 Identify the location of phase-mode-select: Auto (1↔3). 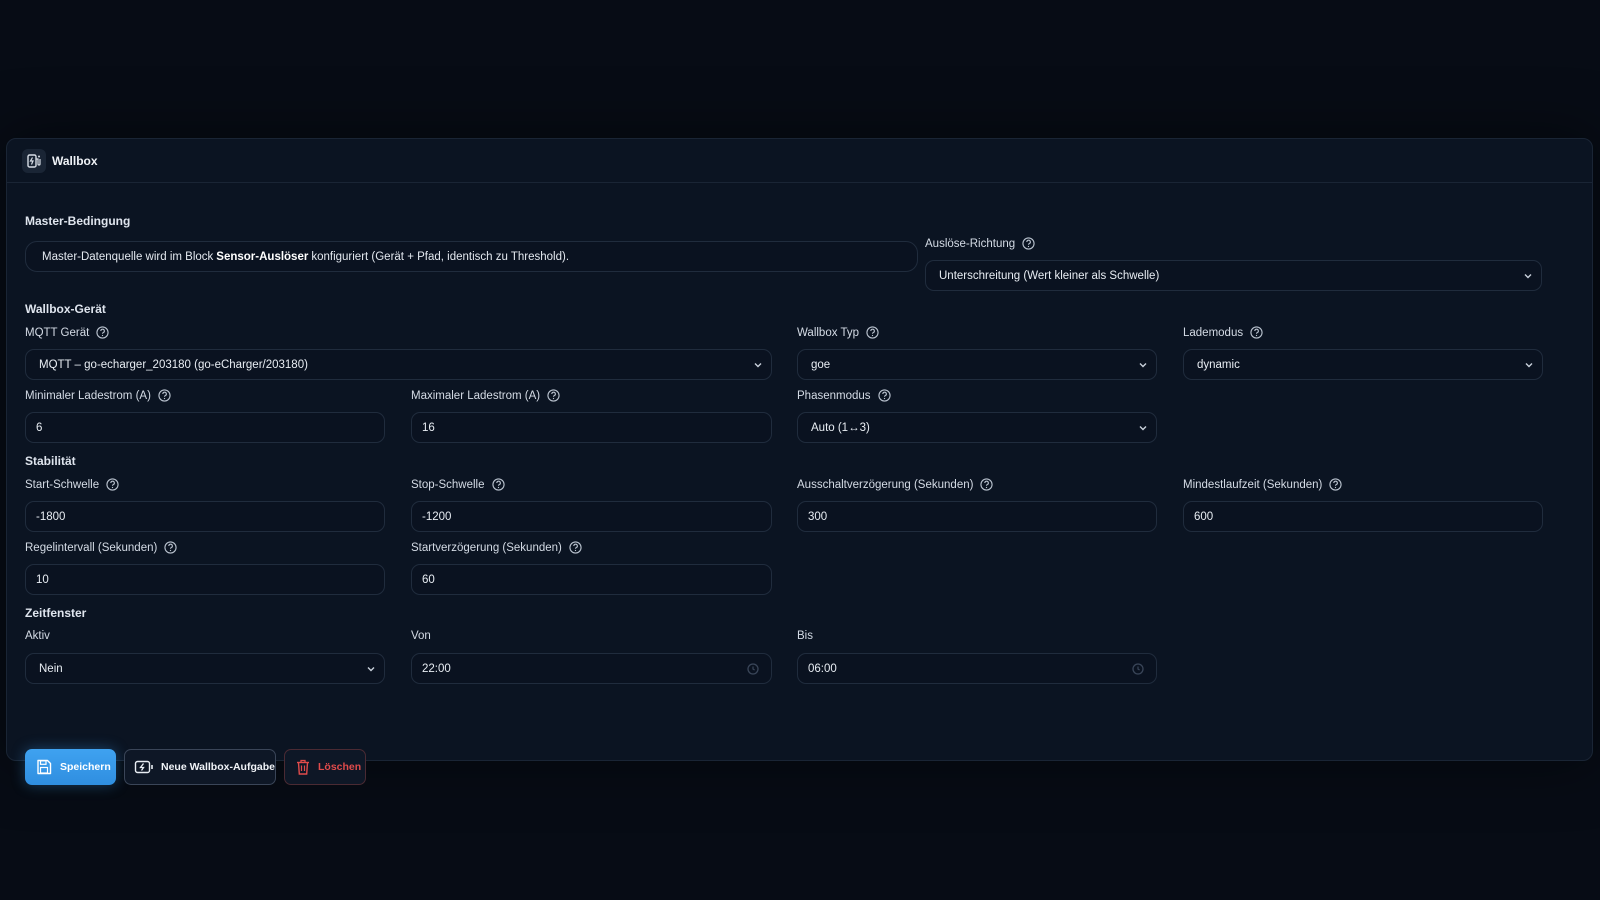
(977, 427).